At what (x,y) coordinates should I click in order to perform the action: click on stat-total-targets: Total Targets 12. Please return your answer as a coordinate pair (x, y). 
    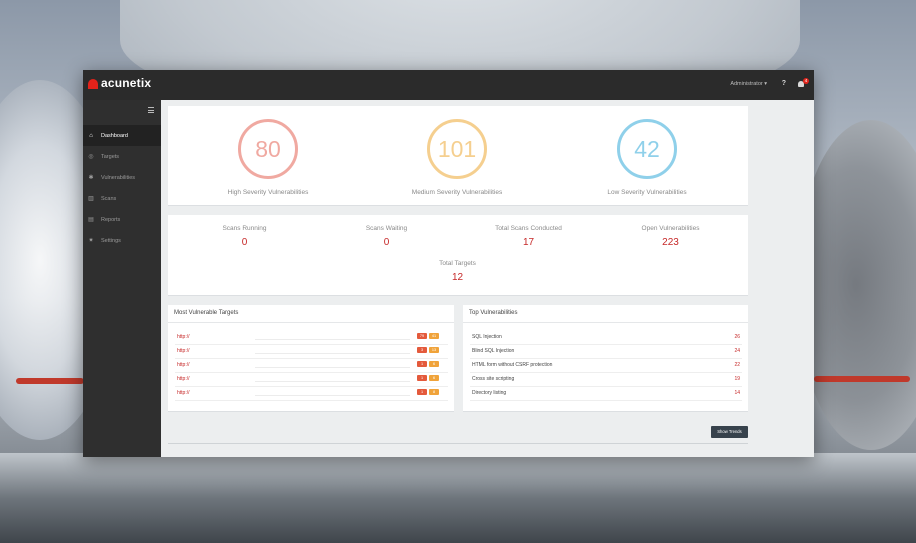
    Looking at the image, I should click on (457, 271).